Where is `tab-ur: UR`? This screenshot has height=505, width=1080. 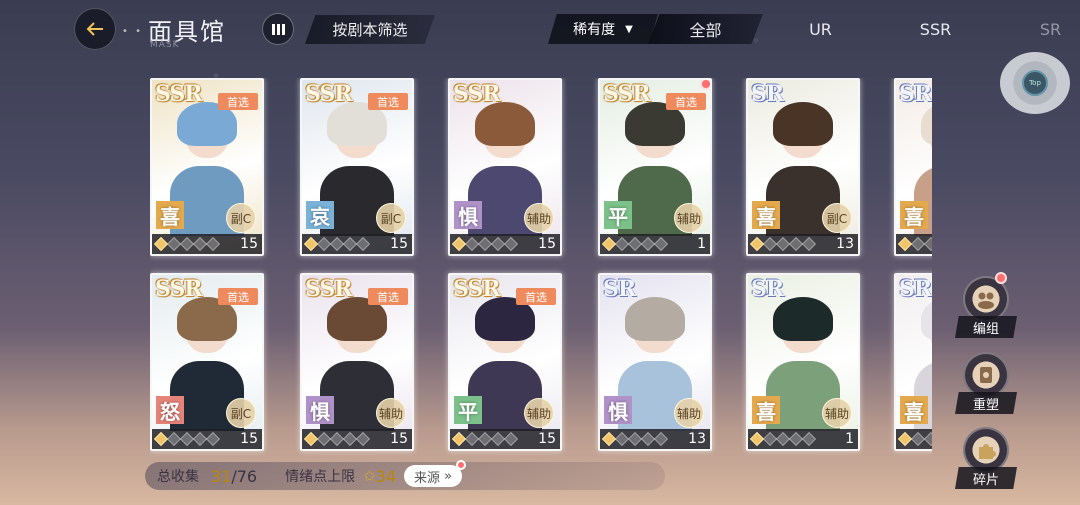 tab-ur: UR is located at coordinates (820, 29).